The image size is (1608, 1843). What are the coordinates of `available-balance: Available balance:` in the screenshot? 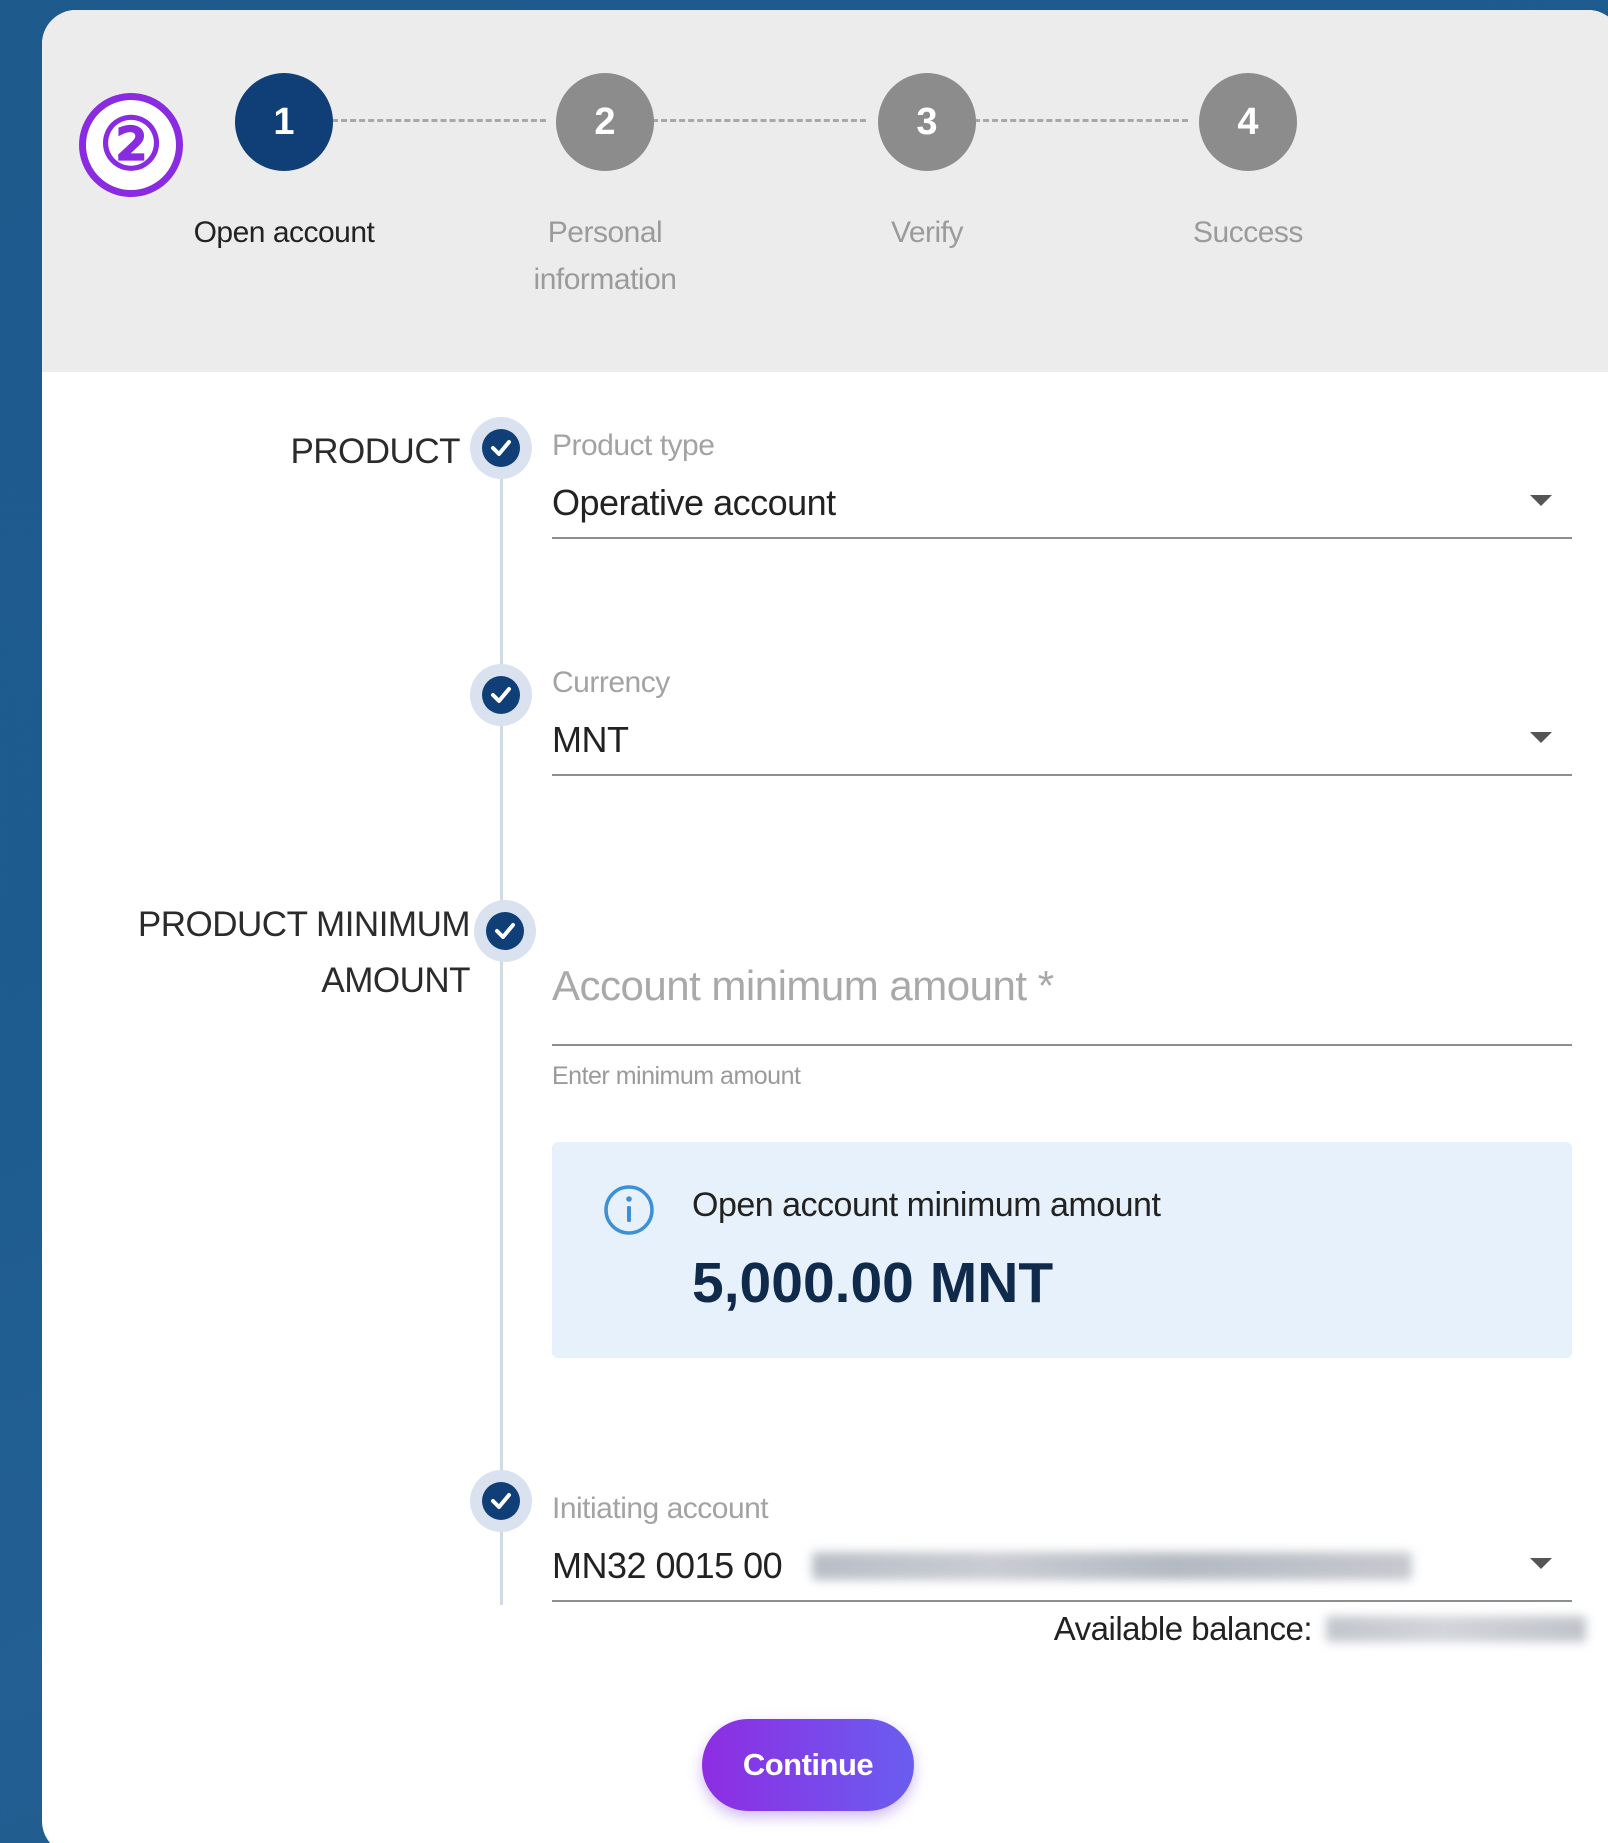 It's located at (1320, 1629).